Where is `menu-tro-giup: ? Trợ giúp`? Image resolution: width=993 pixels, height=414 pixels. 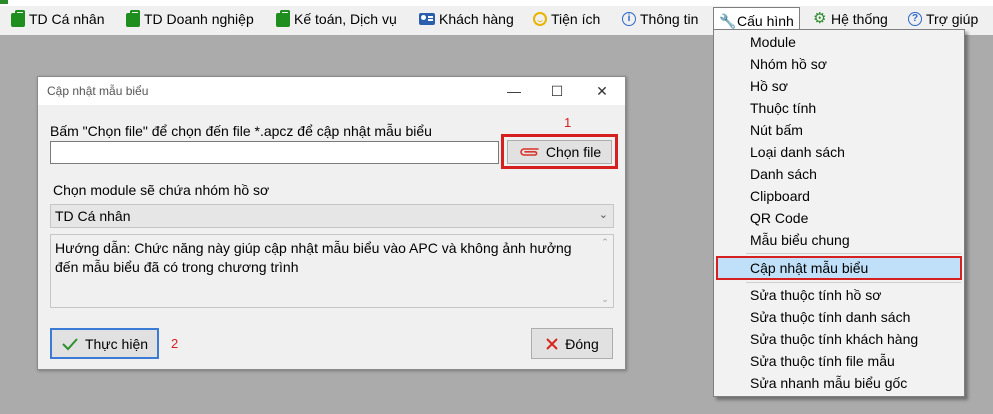
menu-tro-giup: ? Trợ giúp is located at coordinates (943, 19).